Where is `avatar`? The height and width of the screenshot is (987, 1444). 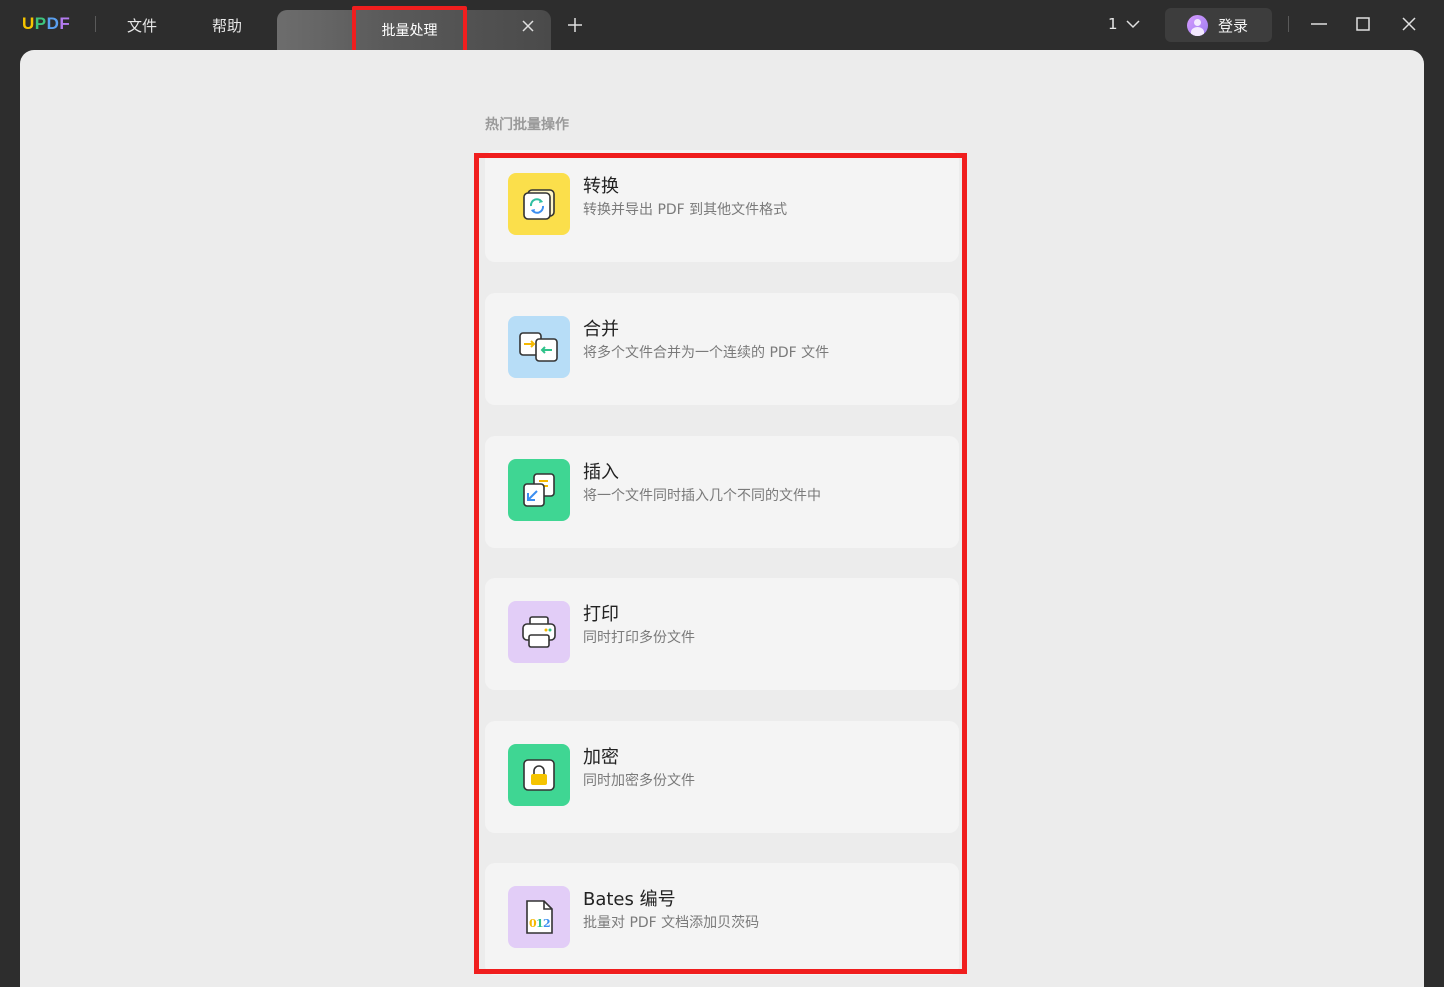 avatar is located at coordinates (1197, 25).